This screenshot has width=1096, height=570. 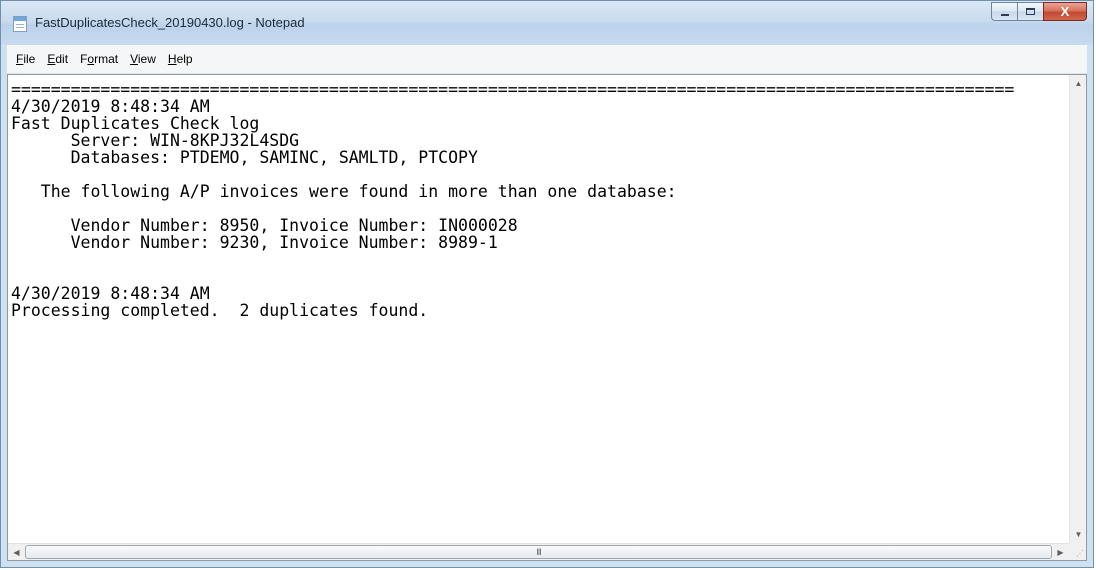 I want to click on minimize-icon, so click(x=1004, y=14).